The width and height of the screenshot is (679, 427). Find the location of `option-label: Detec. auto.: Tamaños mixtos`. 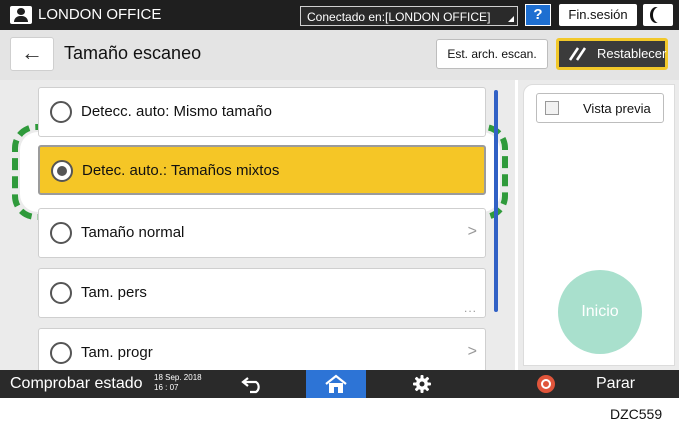

option-label: Detec. auto.: Tamaños mixtos is located at coordinates (181, 170).